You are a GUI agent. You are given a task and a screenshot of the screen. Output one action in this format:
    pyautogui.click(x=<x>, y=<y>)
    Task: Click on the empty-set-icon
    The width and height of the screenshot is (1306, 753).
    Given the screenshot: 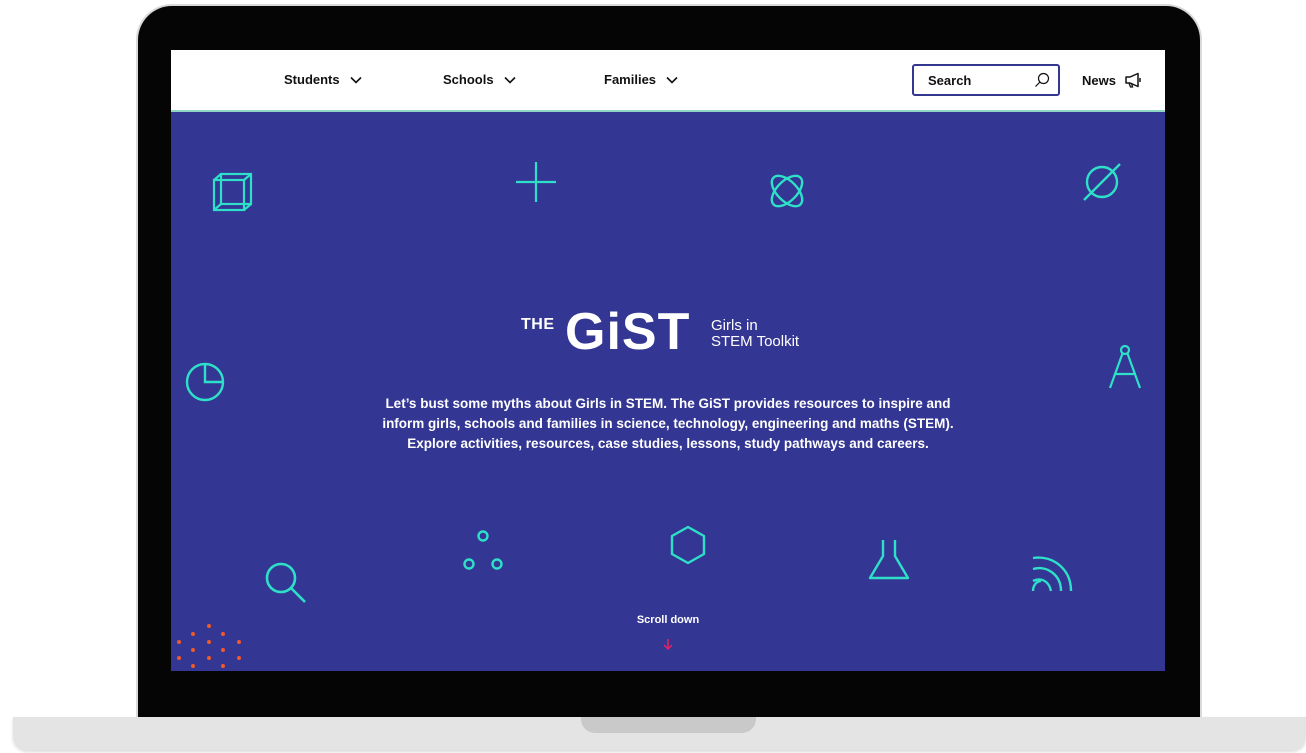 What is the action you would take?
    pyautogui.click(x=1102, y=182)
    